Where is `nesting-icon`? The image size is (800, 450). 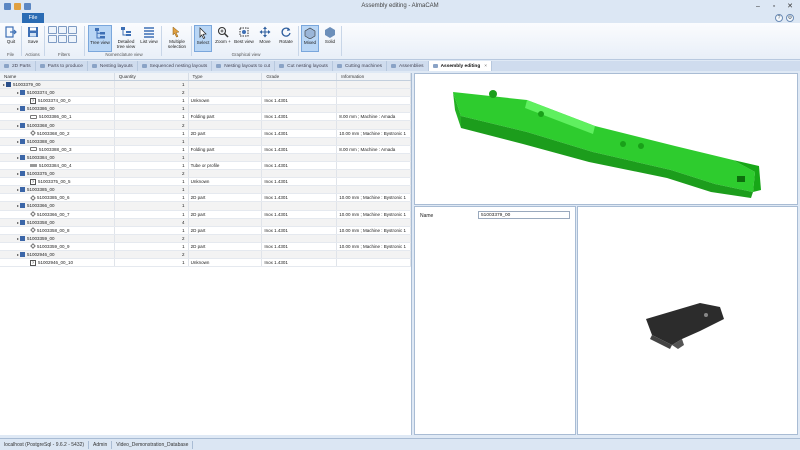
nesting-icon is located at coordinates (94, 66).